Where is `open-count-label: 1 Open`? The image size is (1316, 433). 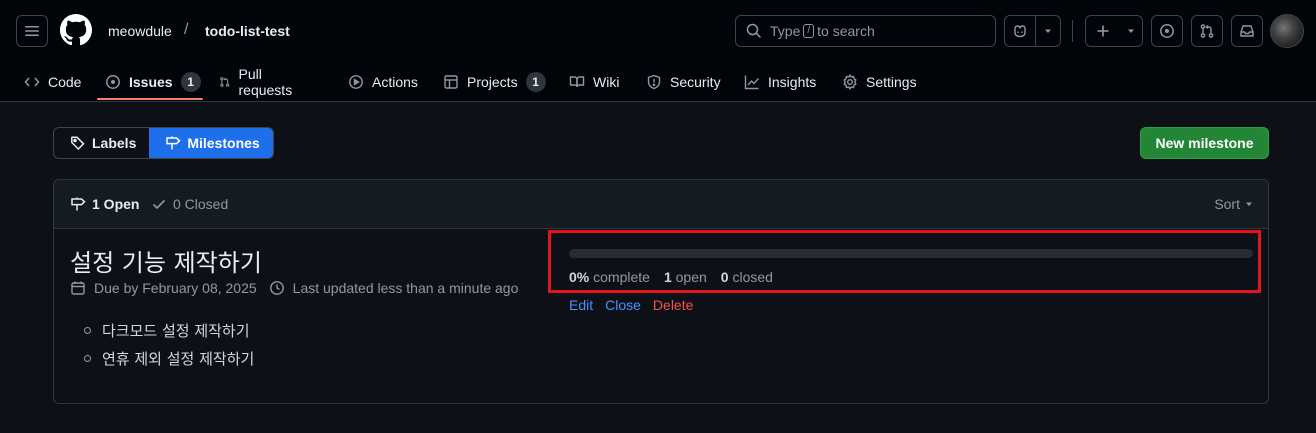 open-count-label: 1 Open is located at coordinates (116, 204).